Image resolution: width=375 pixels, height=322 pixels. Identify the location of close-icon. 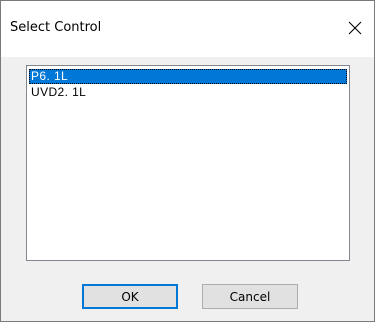
(355, 28).